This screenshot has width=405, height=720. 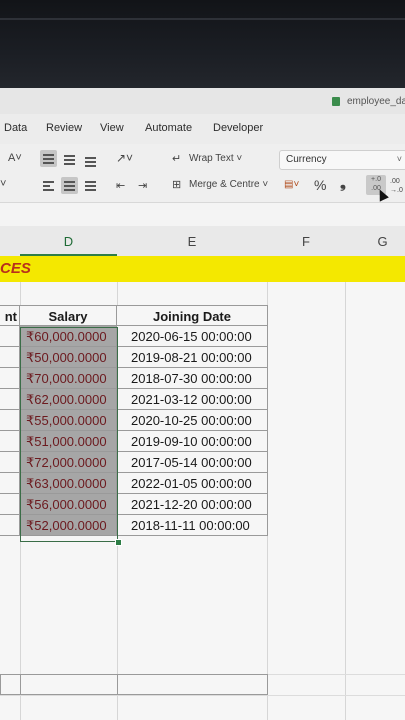 I want to click on merge-centre-icon: ⊞, so click(x=177, y=185).